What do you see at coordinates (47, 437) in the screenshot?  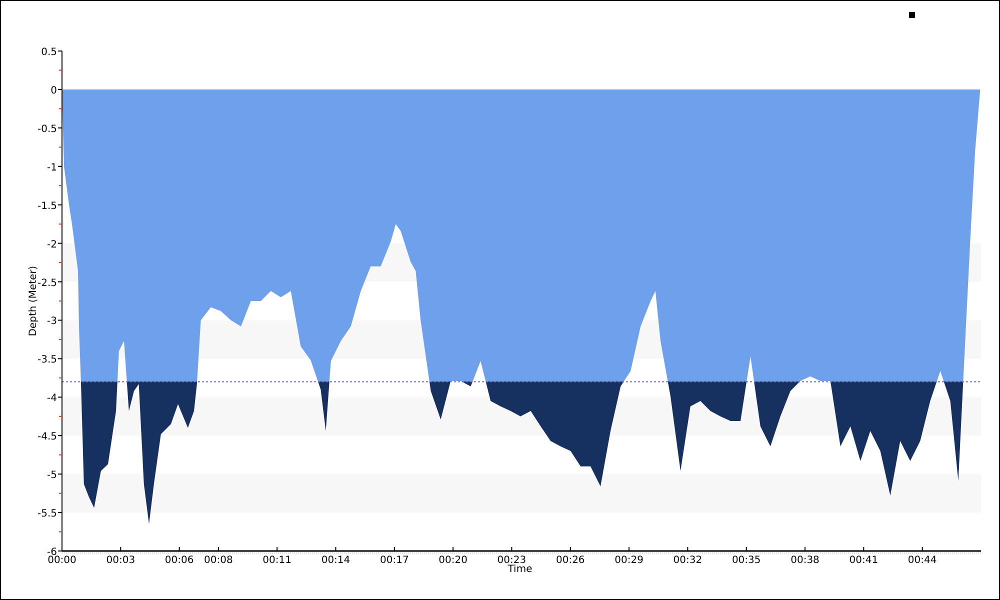 I see `y-tick-label: -4.5` at bounding box center [47, 437].